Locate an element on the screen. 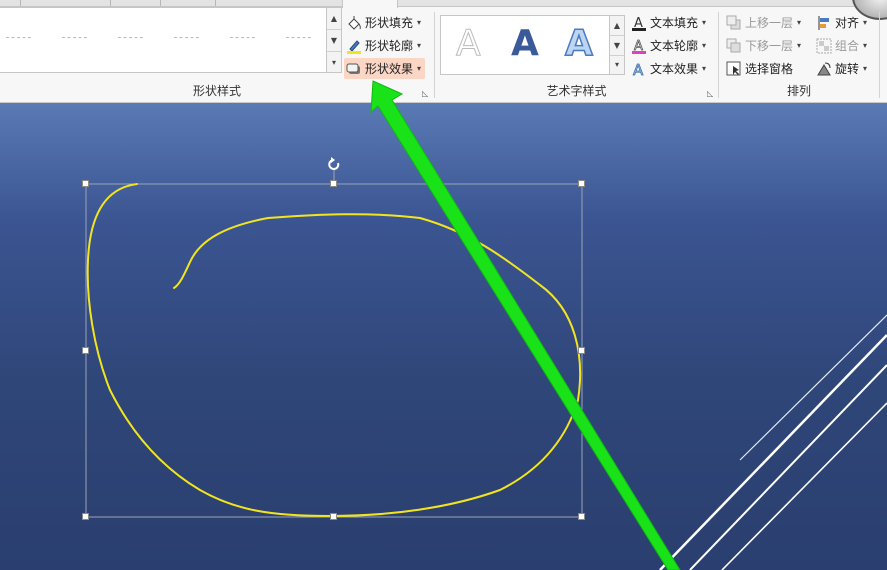  wordart-styles-group-label: 艺术字样式 is located at coordinates (576, 91).